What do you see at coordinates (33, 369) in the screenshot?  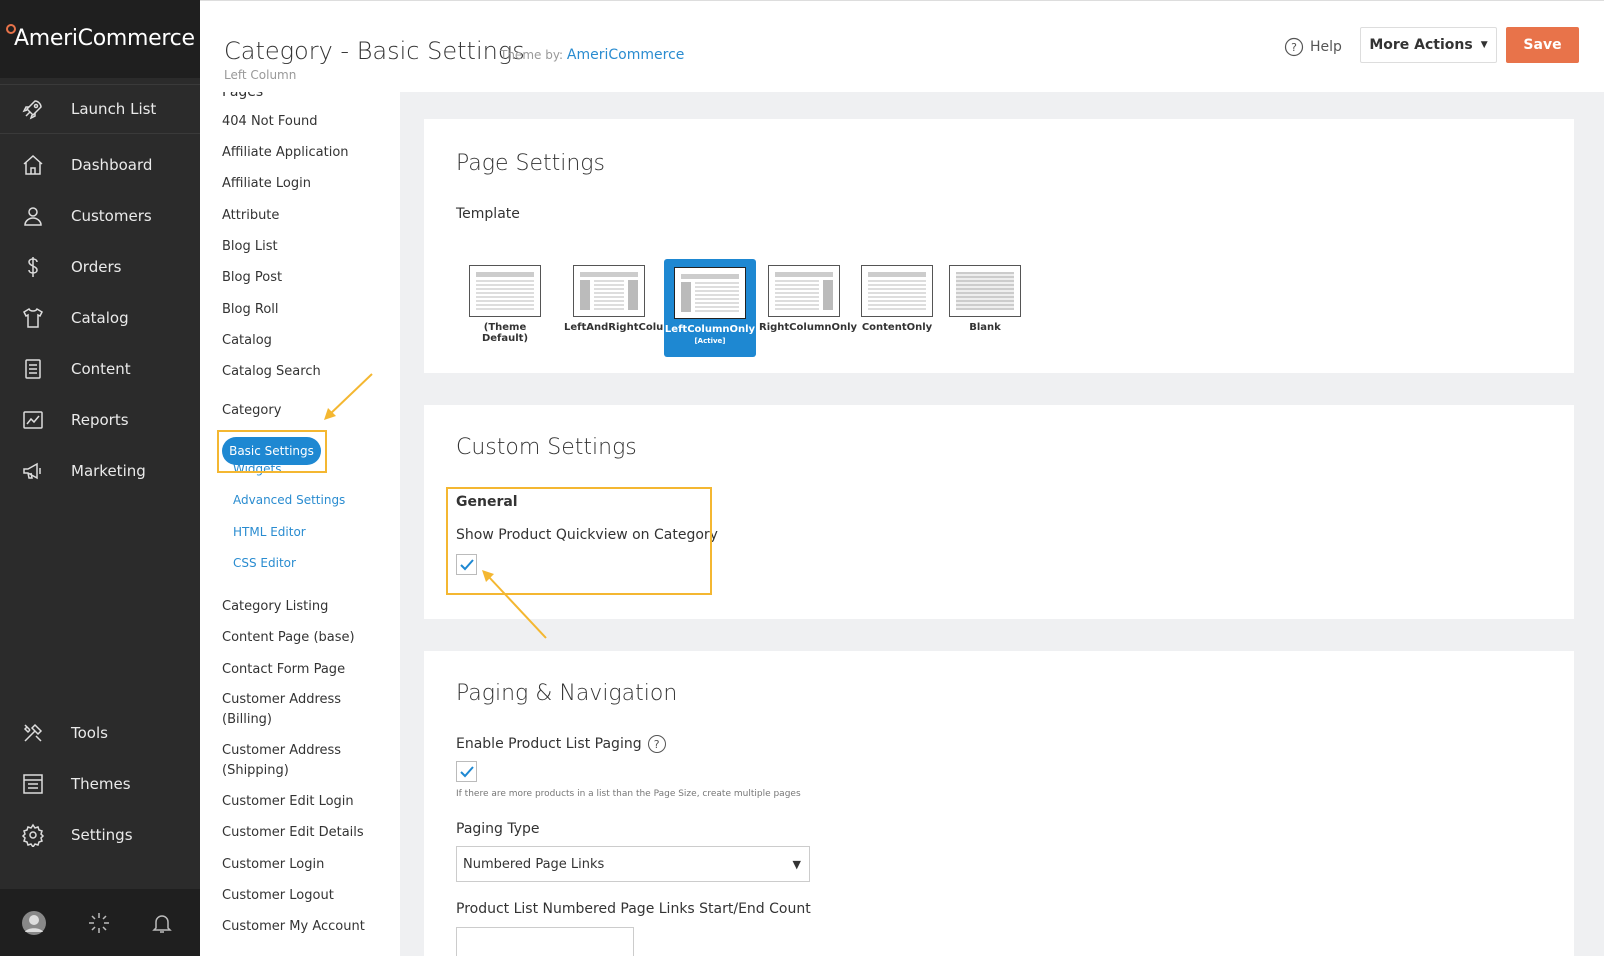 I see `document-icon` at bounding box center [33, 369].